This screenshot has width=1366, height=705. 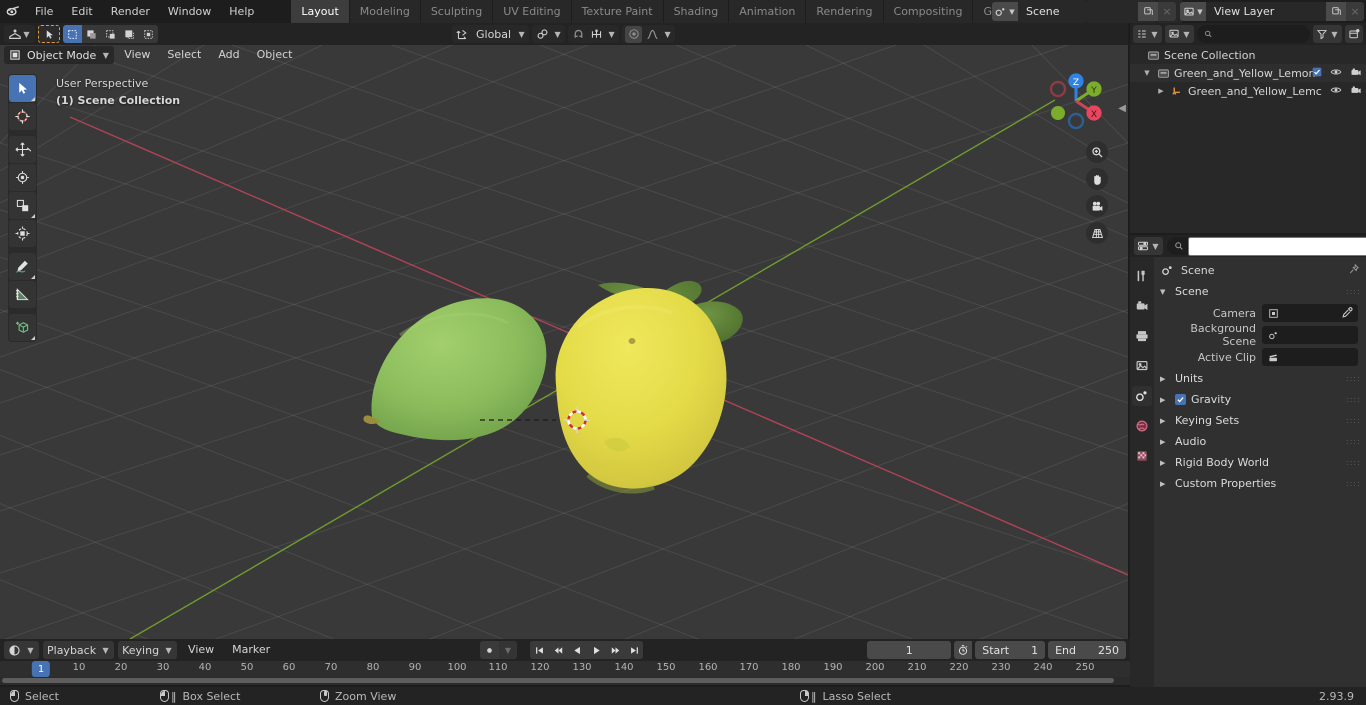 What do you see at coordinates (1354, 270) in the screenshot?
I see `pin-icon` at bounding box center [1354, 270].